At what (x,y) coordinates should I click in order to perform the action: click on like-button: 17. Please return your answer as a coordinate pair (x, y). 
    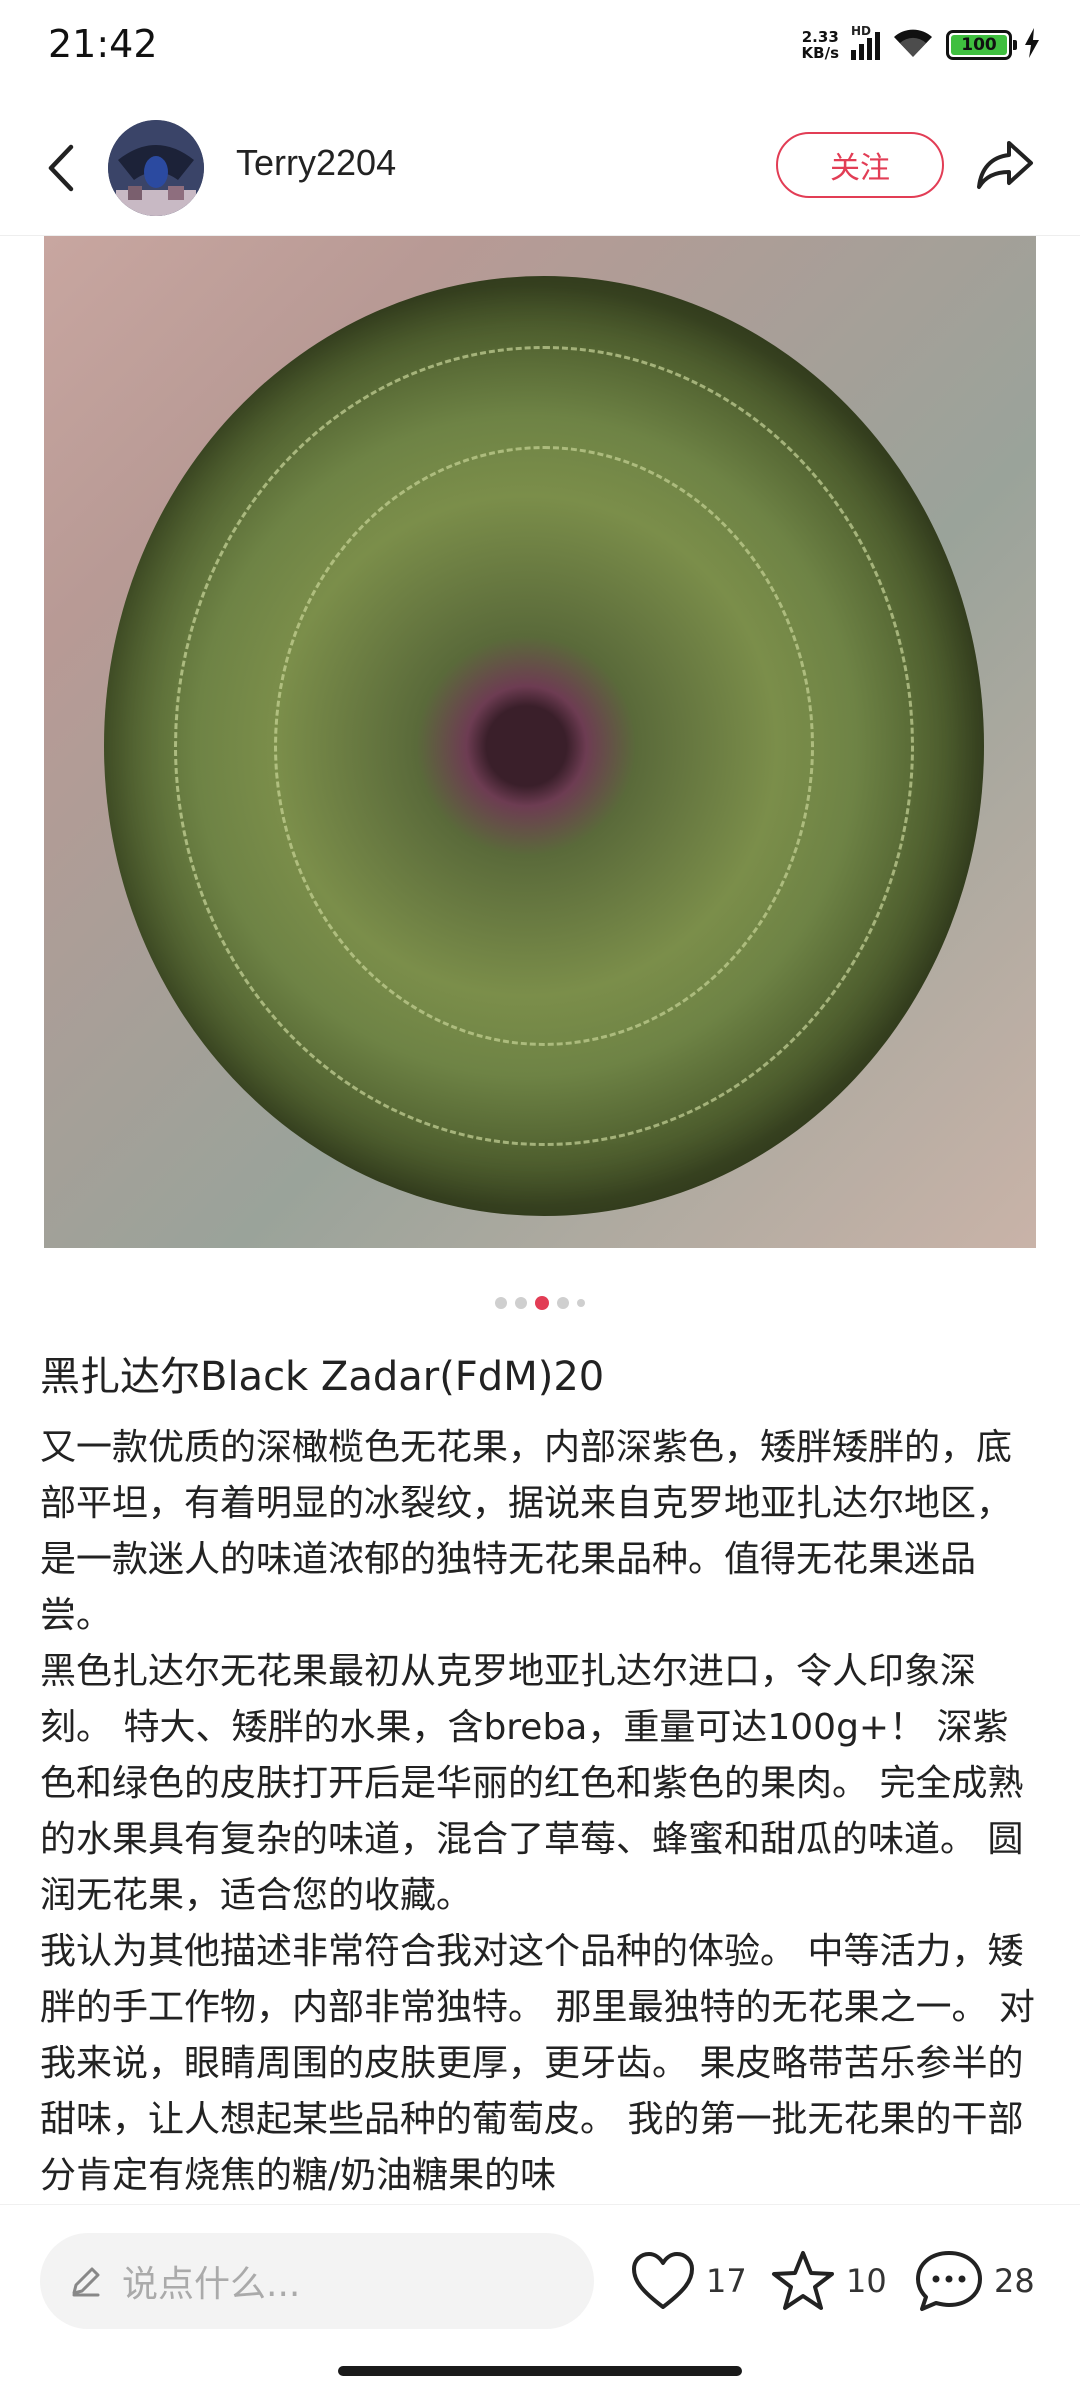
    Looking at the image, I should click on (688, 2281).